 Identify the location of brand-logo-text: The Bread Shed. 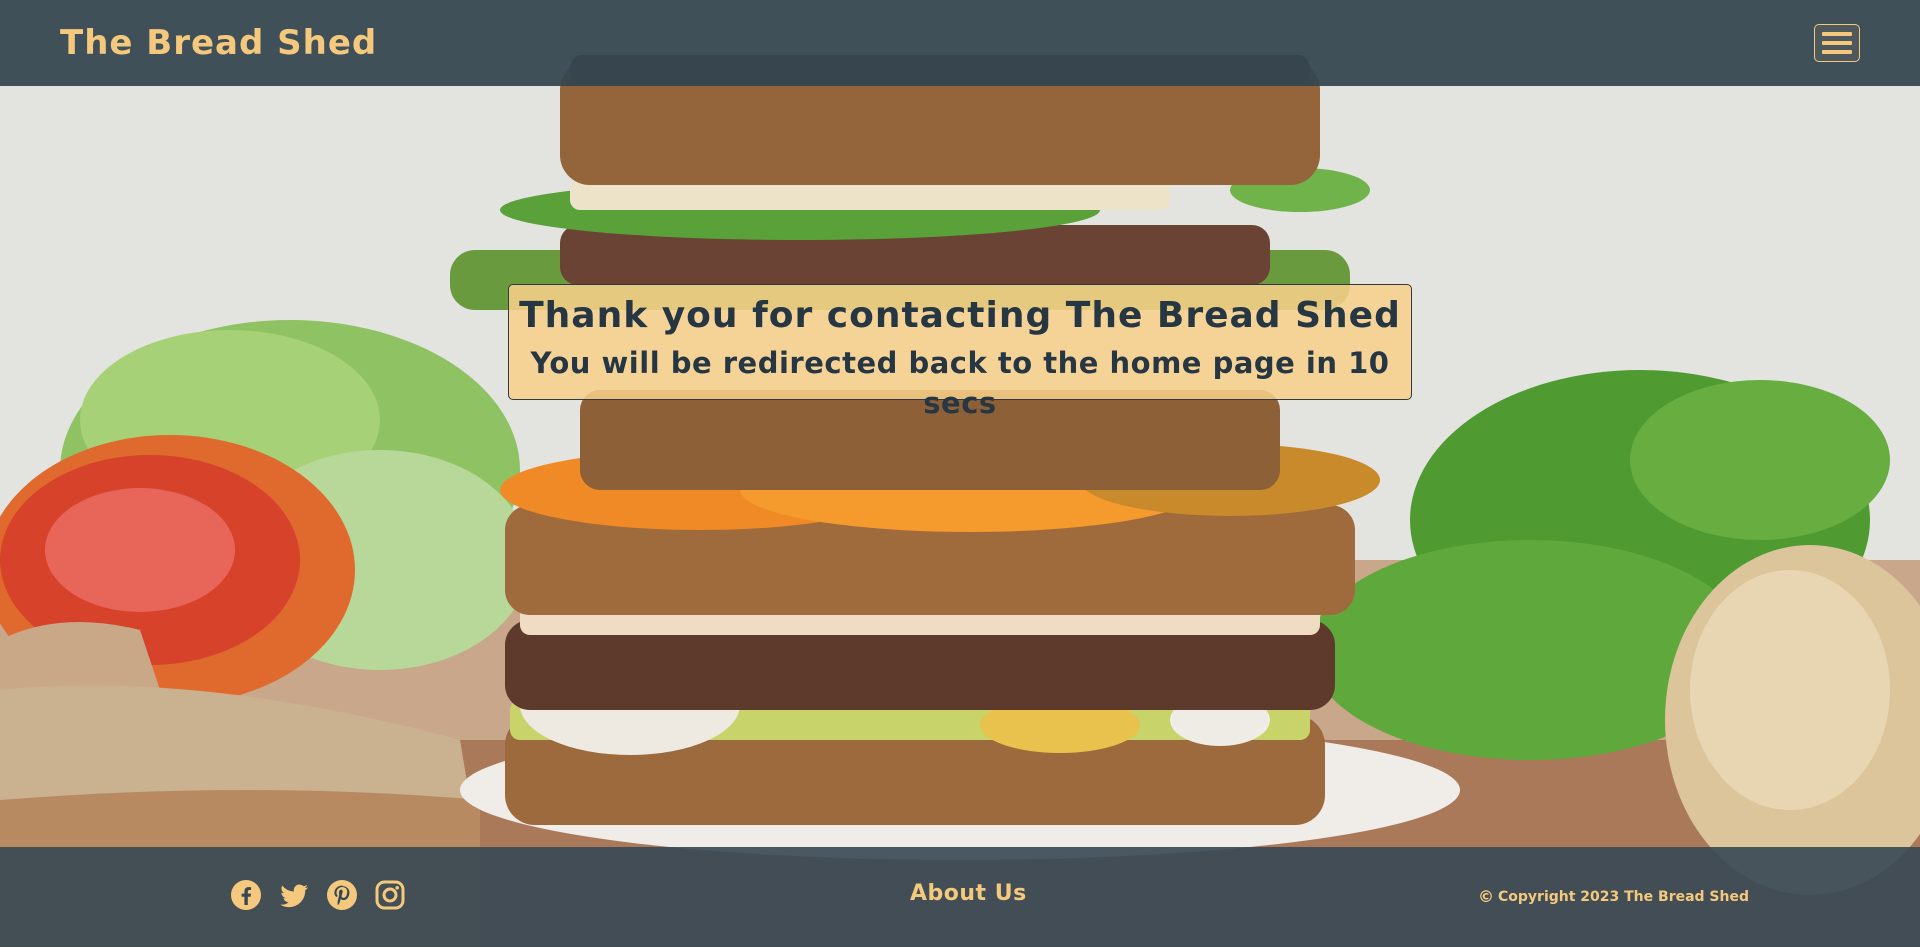
(218, 43).